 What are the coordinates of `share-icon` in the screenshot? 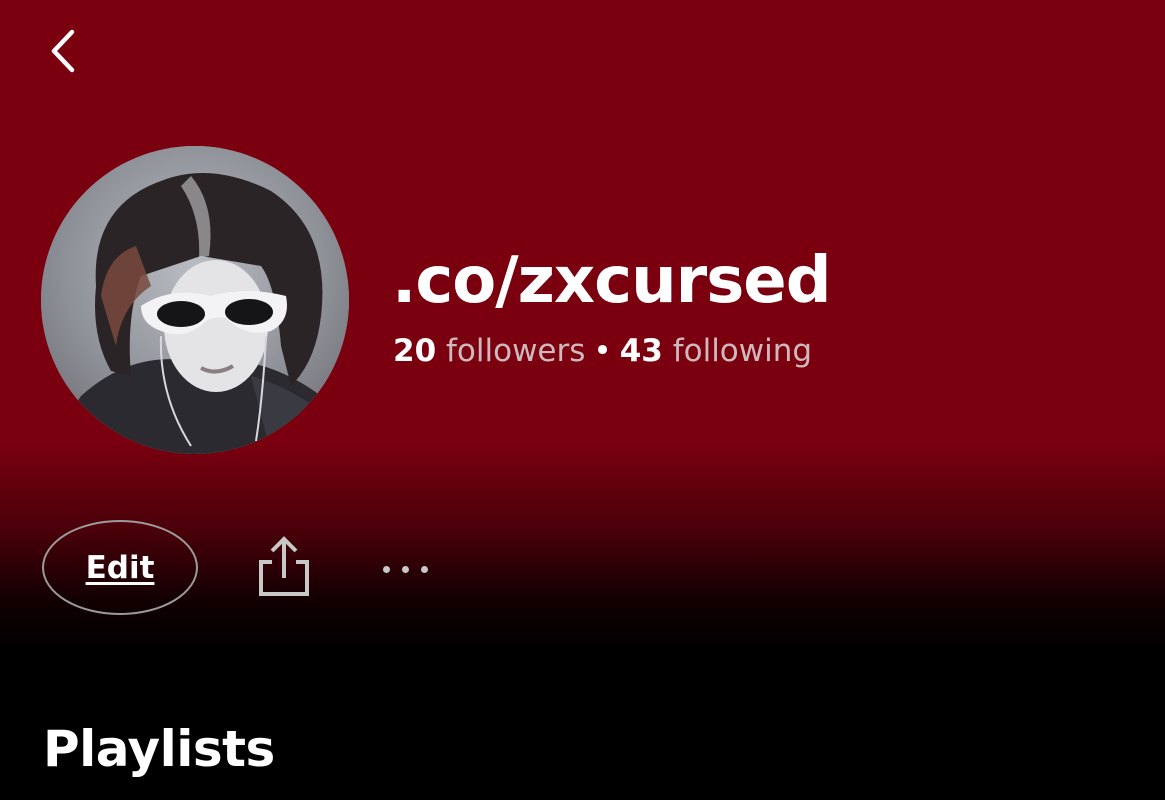 It's located at (284, 566).